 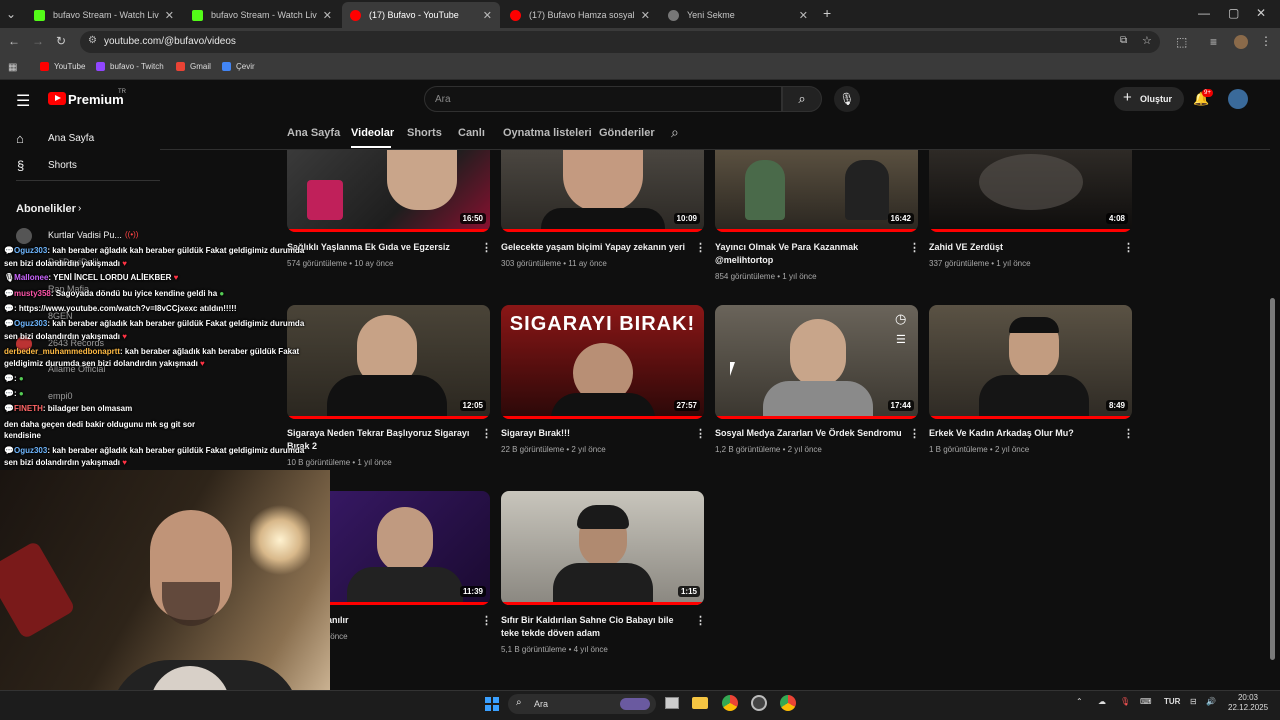 I want to click on video-thumbnail: 1:15, so click(x=602, y=548).